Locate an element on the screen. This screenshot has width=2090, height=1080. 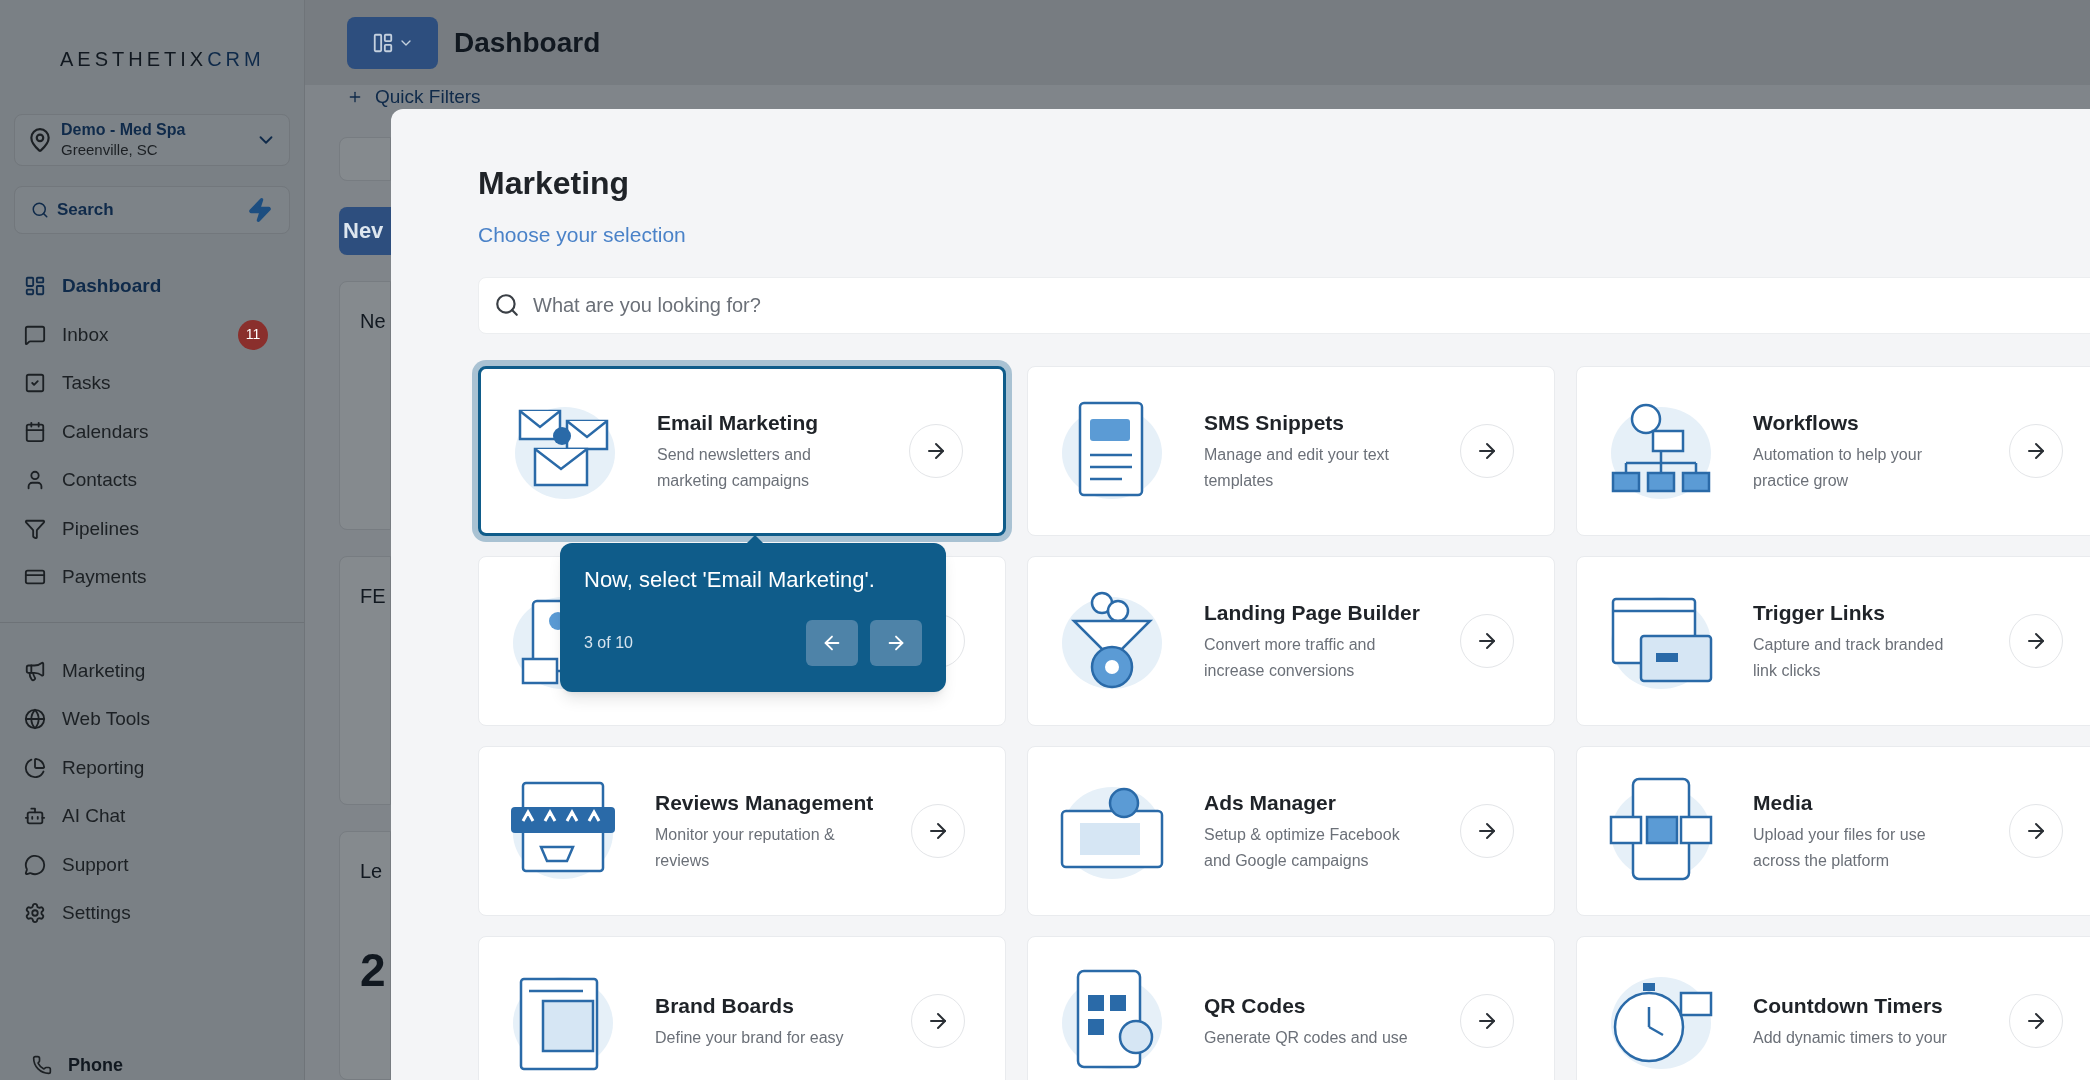
card-description: Generate QR codes and use is located at coordinates (1306, 1038).